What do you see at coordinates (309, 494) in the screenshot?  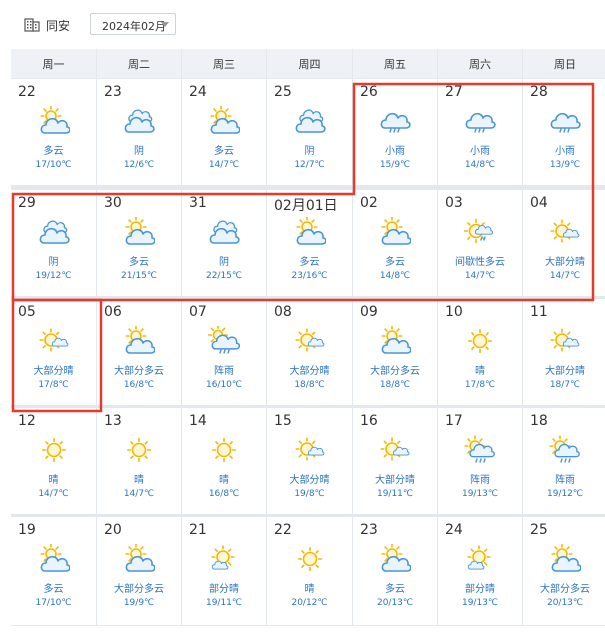 I see `temperature-range: 19/8℃` at bounding box center [309, 494].